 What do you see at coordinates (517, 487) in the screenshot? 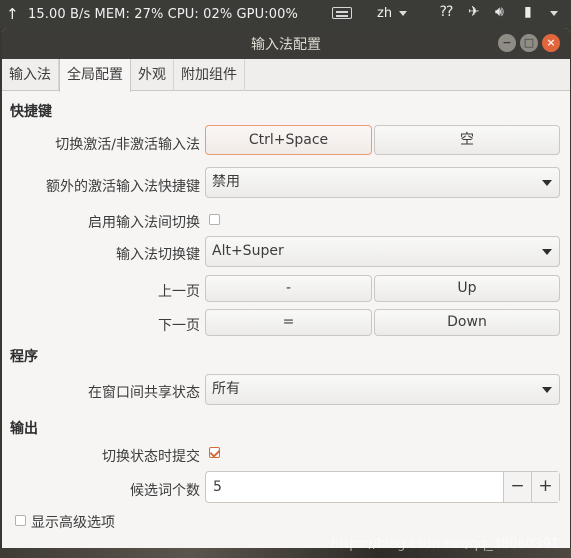
I see `decrement-button: −` at bounding box center [517, 487].